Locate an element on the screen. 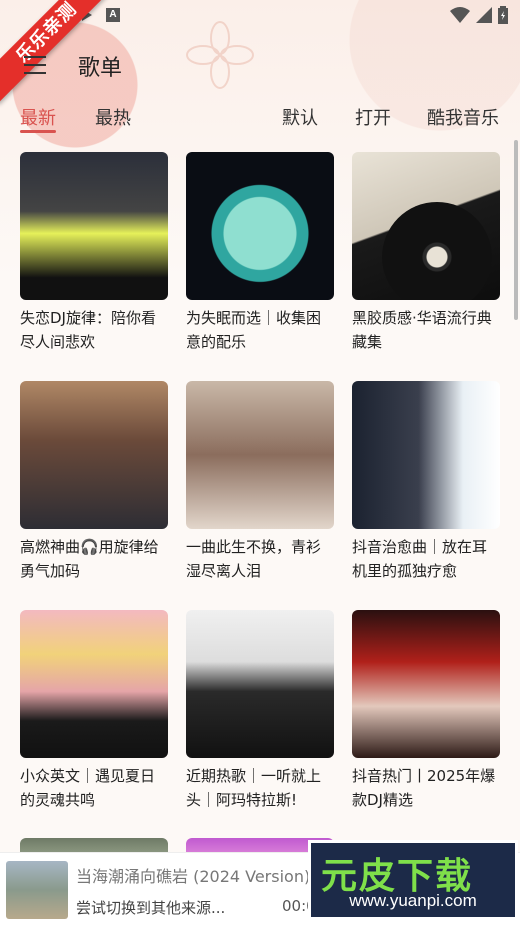 The width and height of the screenshot is (520, 926). playlist-card: 一曲此生不换，青衫湿尽离人泪 is located at coordinates (260, 482).